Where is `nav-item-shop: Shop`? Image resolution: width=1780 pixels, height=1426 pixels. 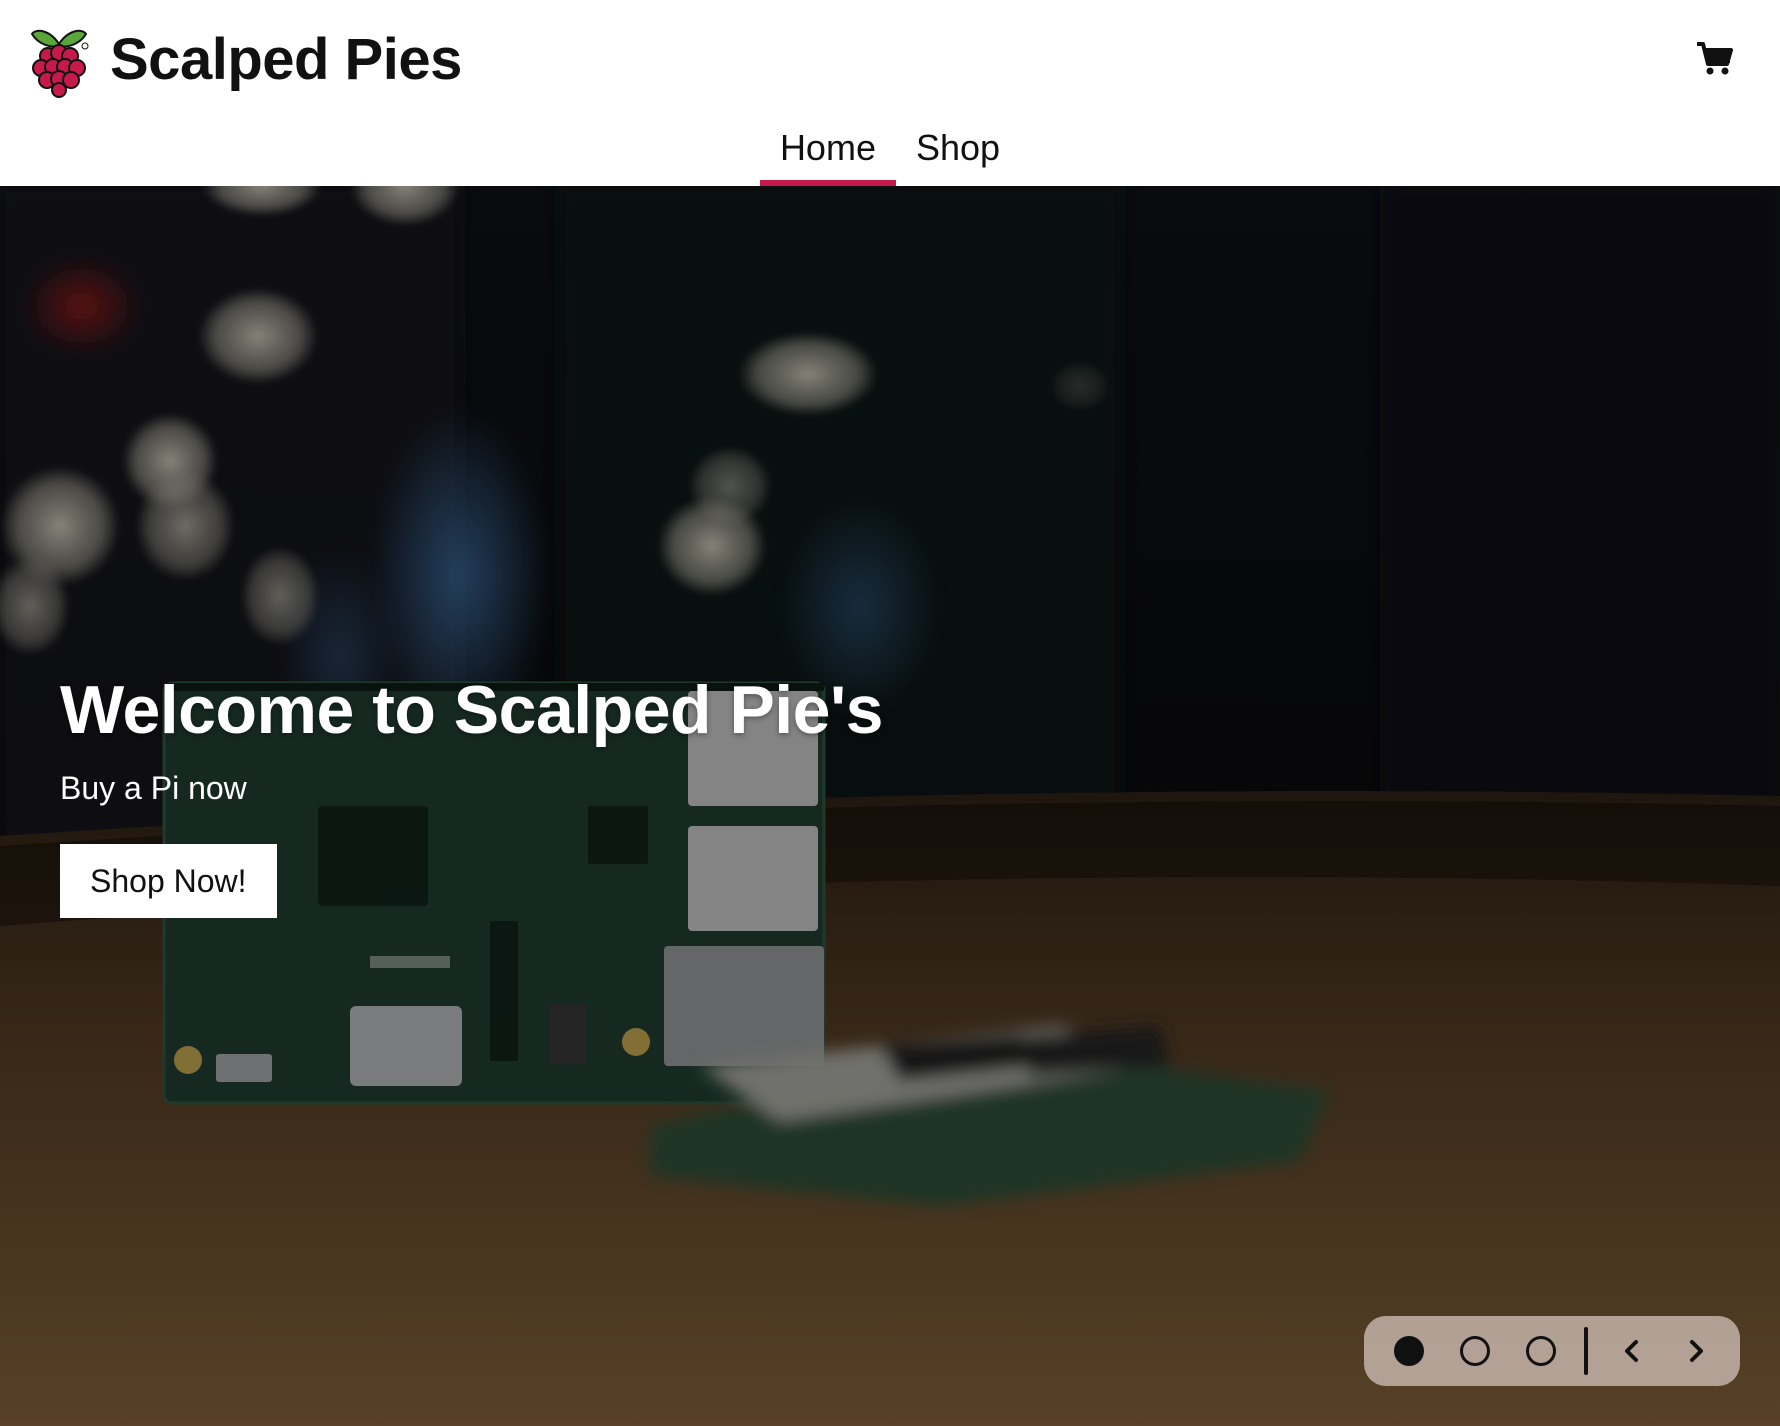 nav-item-shop: Shop is located at coordinates (958, 152).